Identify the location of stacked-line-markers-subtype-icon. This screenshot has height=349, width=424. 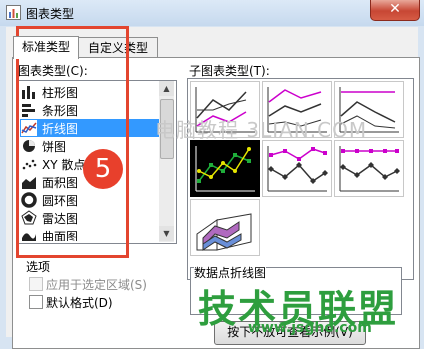
(297, 169).